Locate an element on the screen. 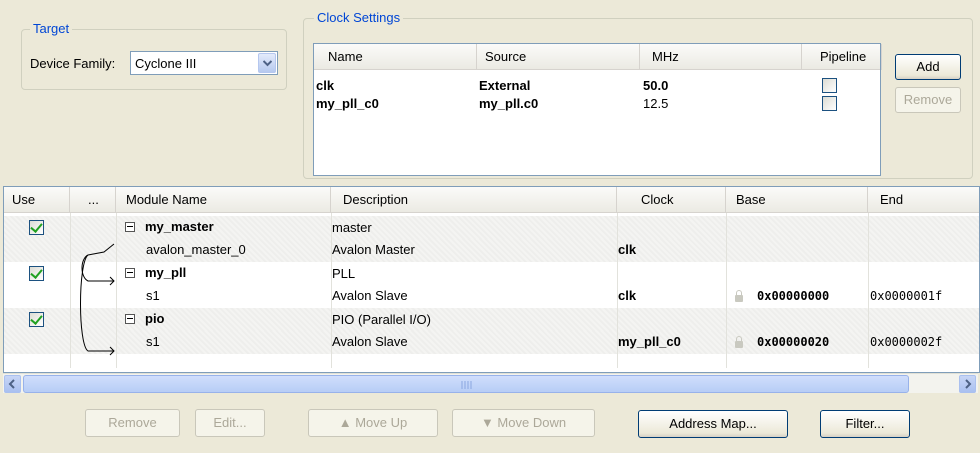  target-group-title: Target is located at coordinates (51, 28).